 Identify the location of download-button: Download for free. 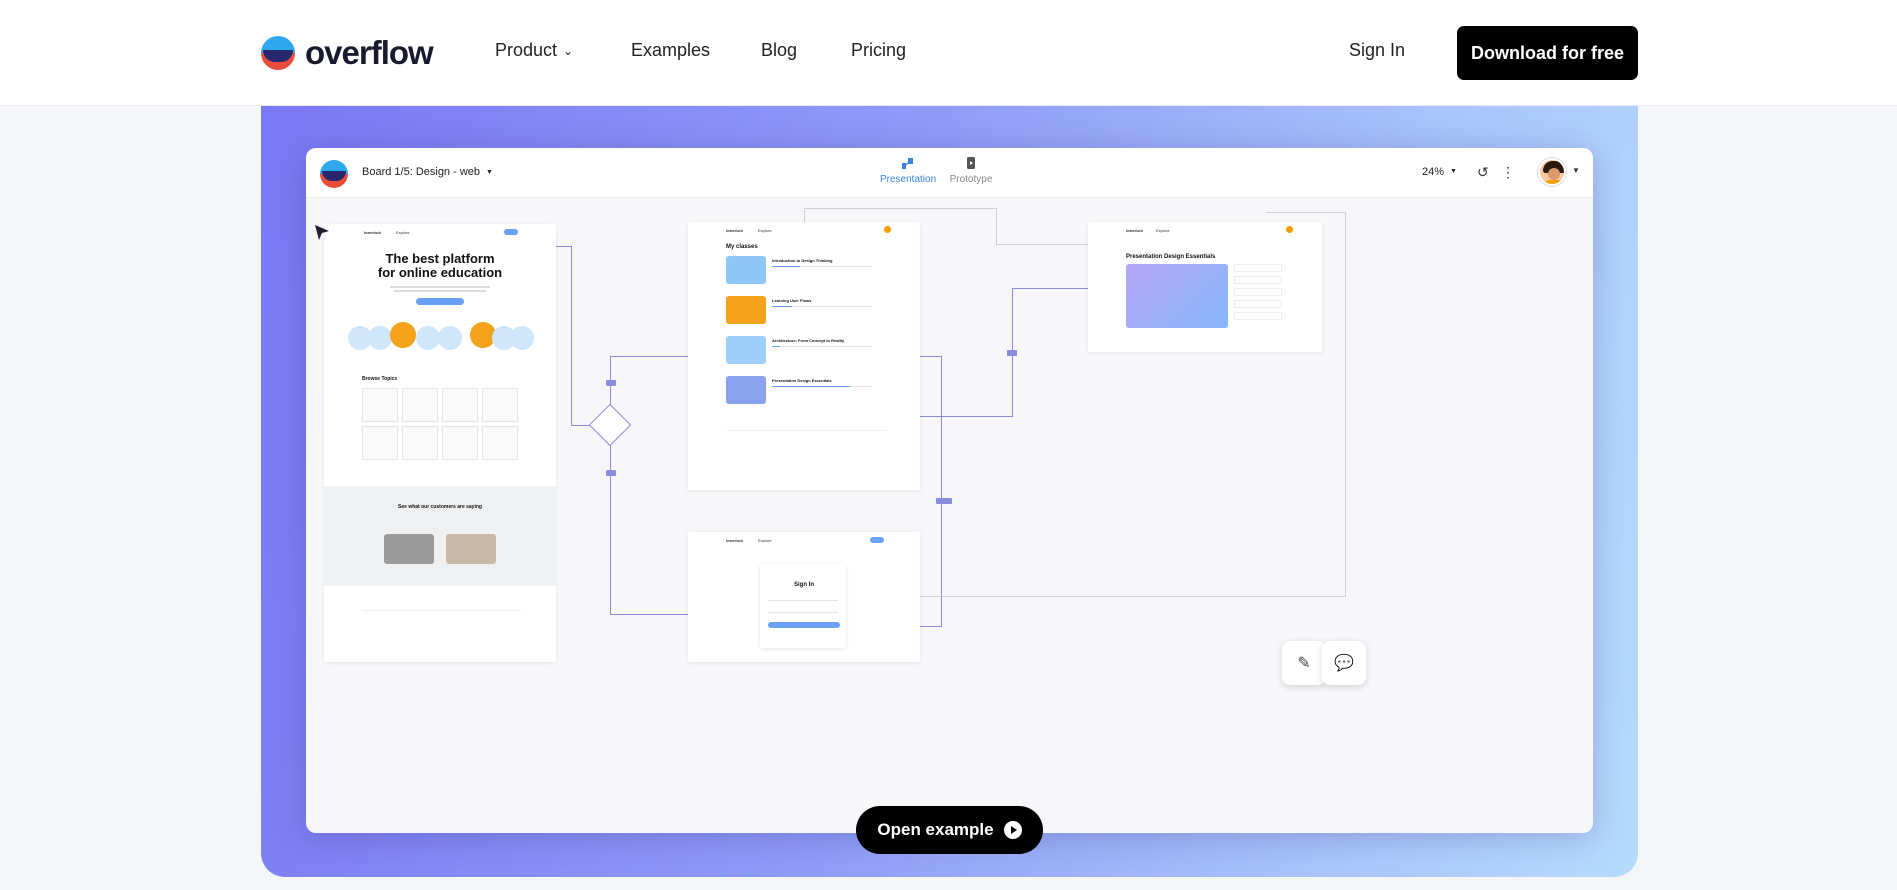
(1547, 53).